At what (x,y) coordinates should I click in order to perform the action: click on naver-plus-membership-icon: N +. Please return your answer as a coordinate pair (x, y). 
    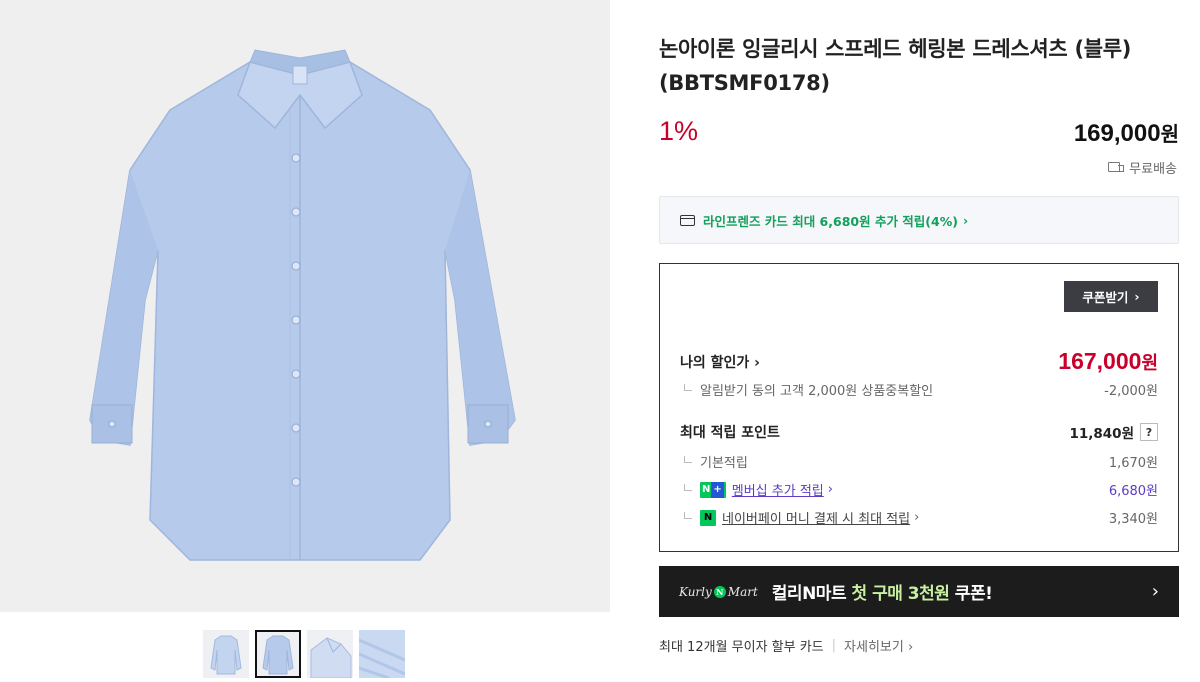
    Looking at the image, I should click on (713, 489).